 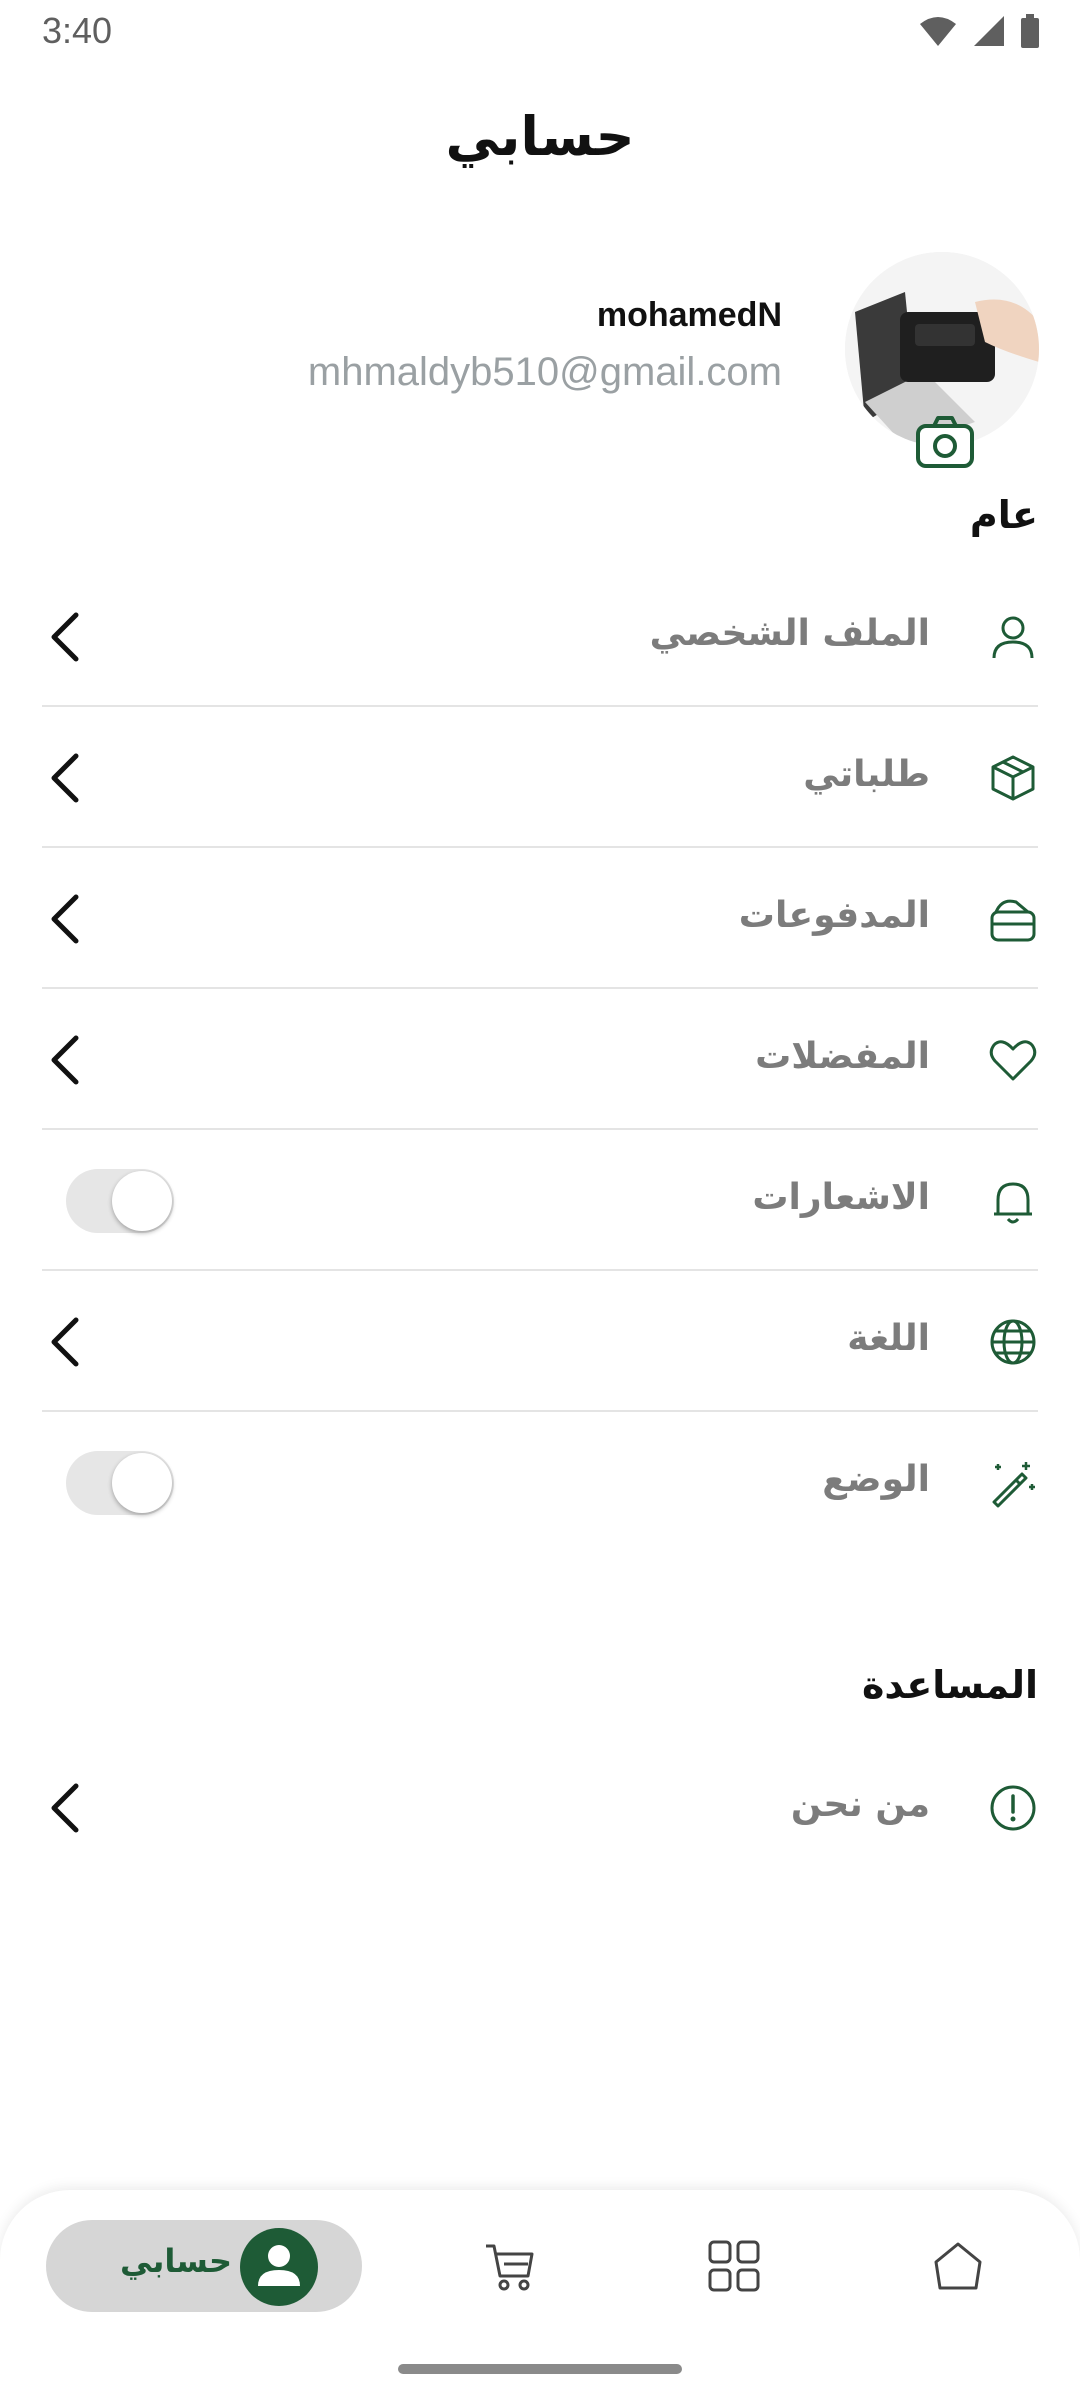 What do you see at coordinates (77, 30) in the screenshot?
I see `status-time: 3:40` at bounding box center [77, 30].